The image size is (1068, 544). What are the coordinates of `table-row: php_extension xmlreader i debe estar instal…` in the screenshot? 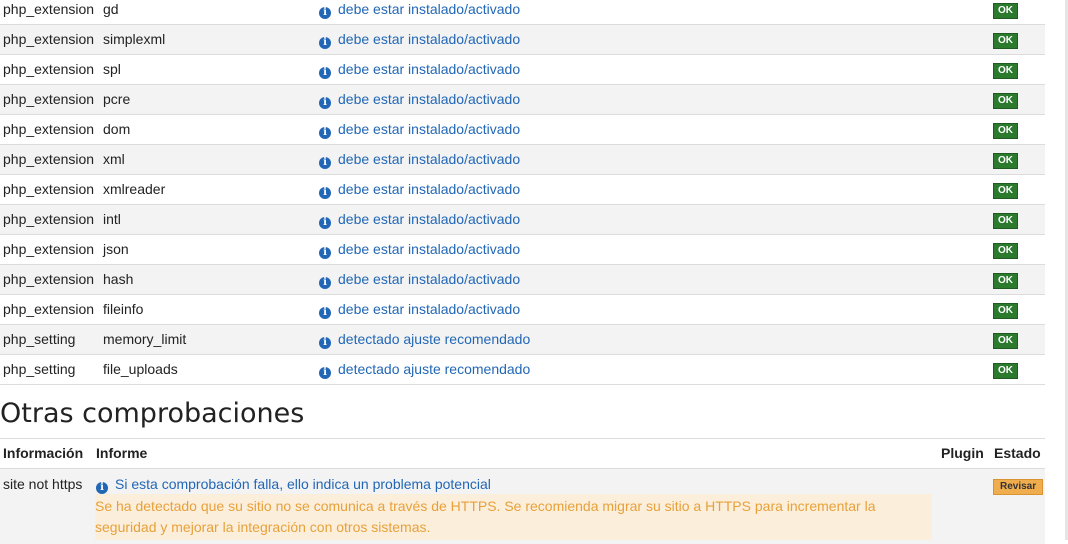 It's located at (522, 190).